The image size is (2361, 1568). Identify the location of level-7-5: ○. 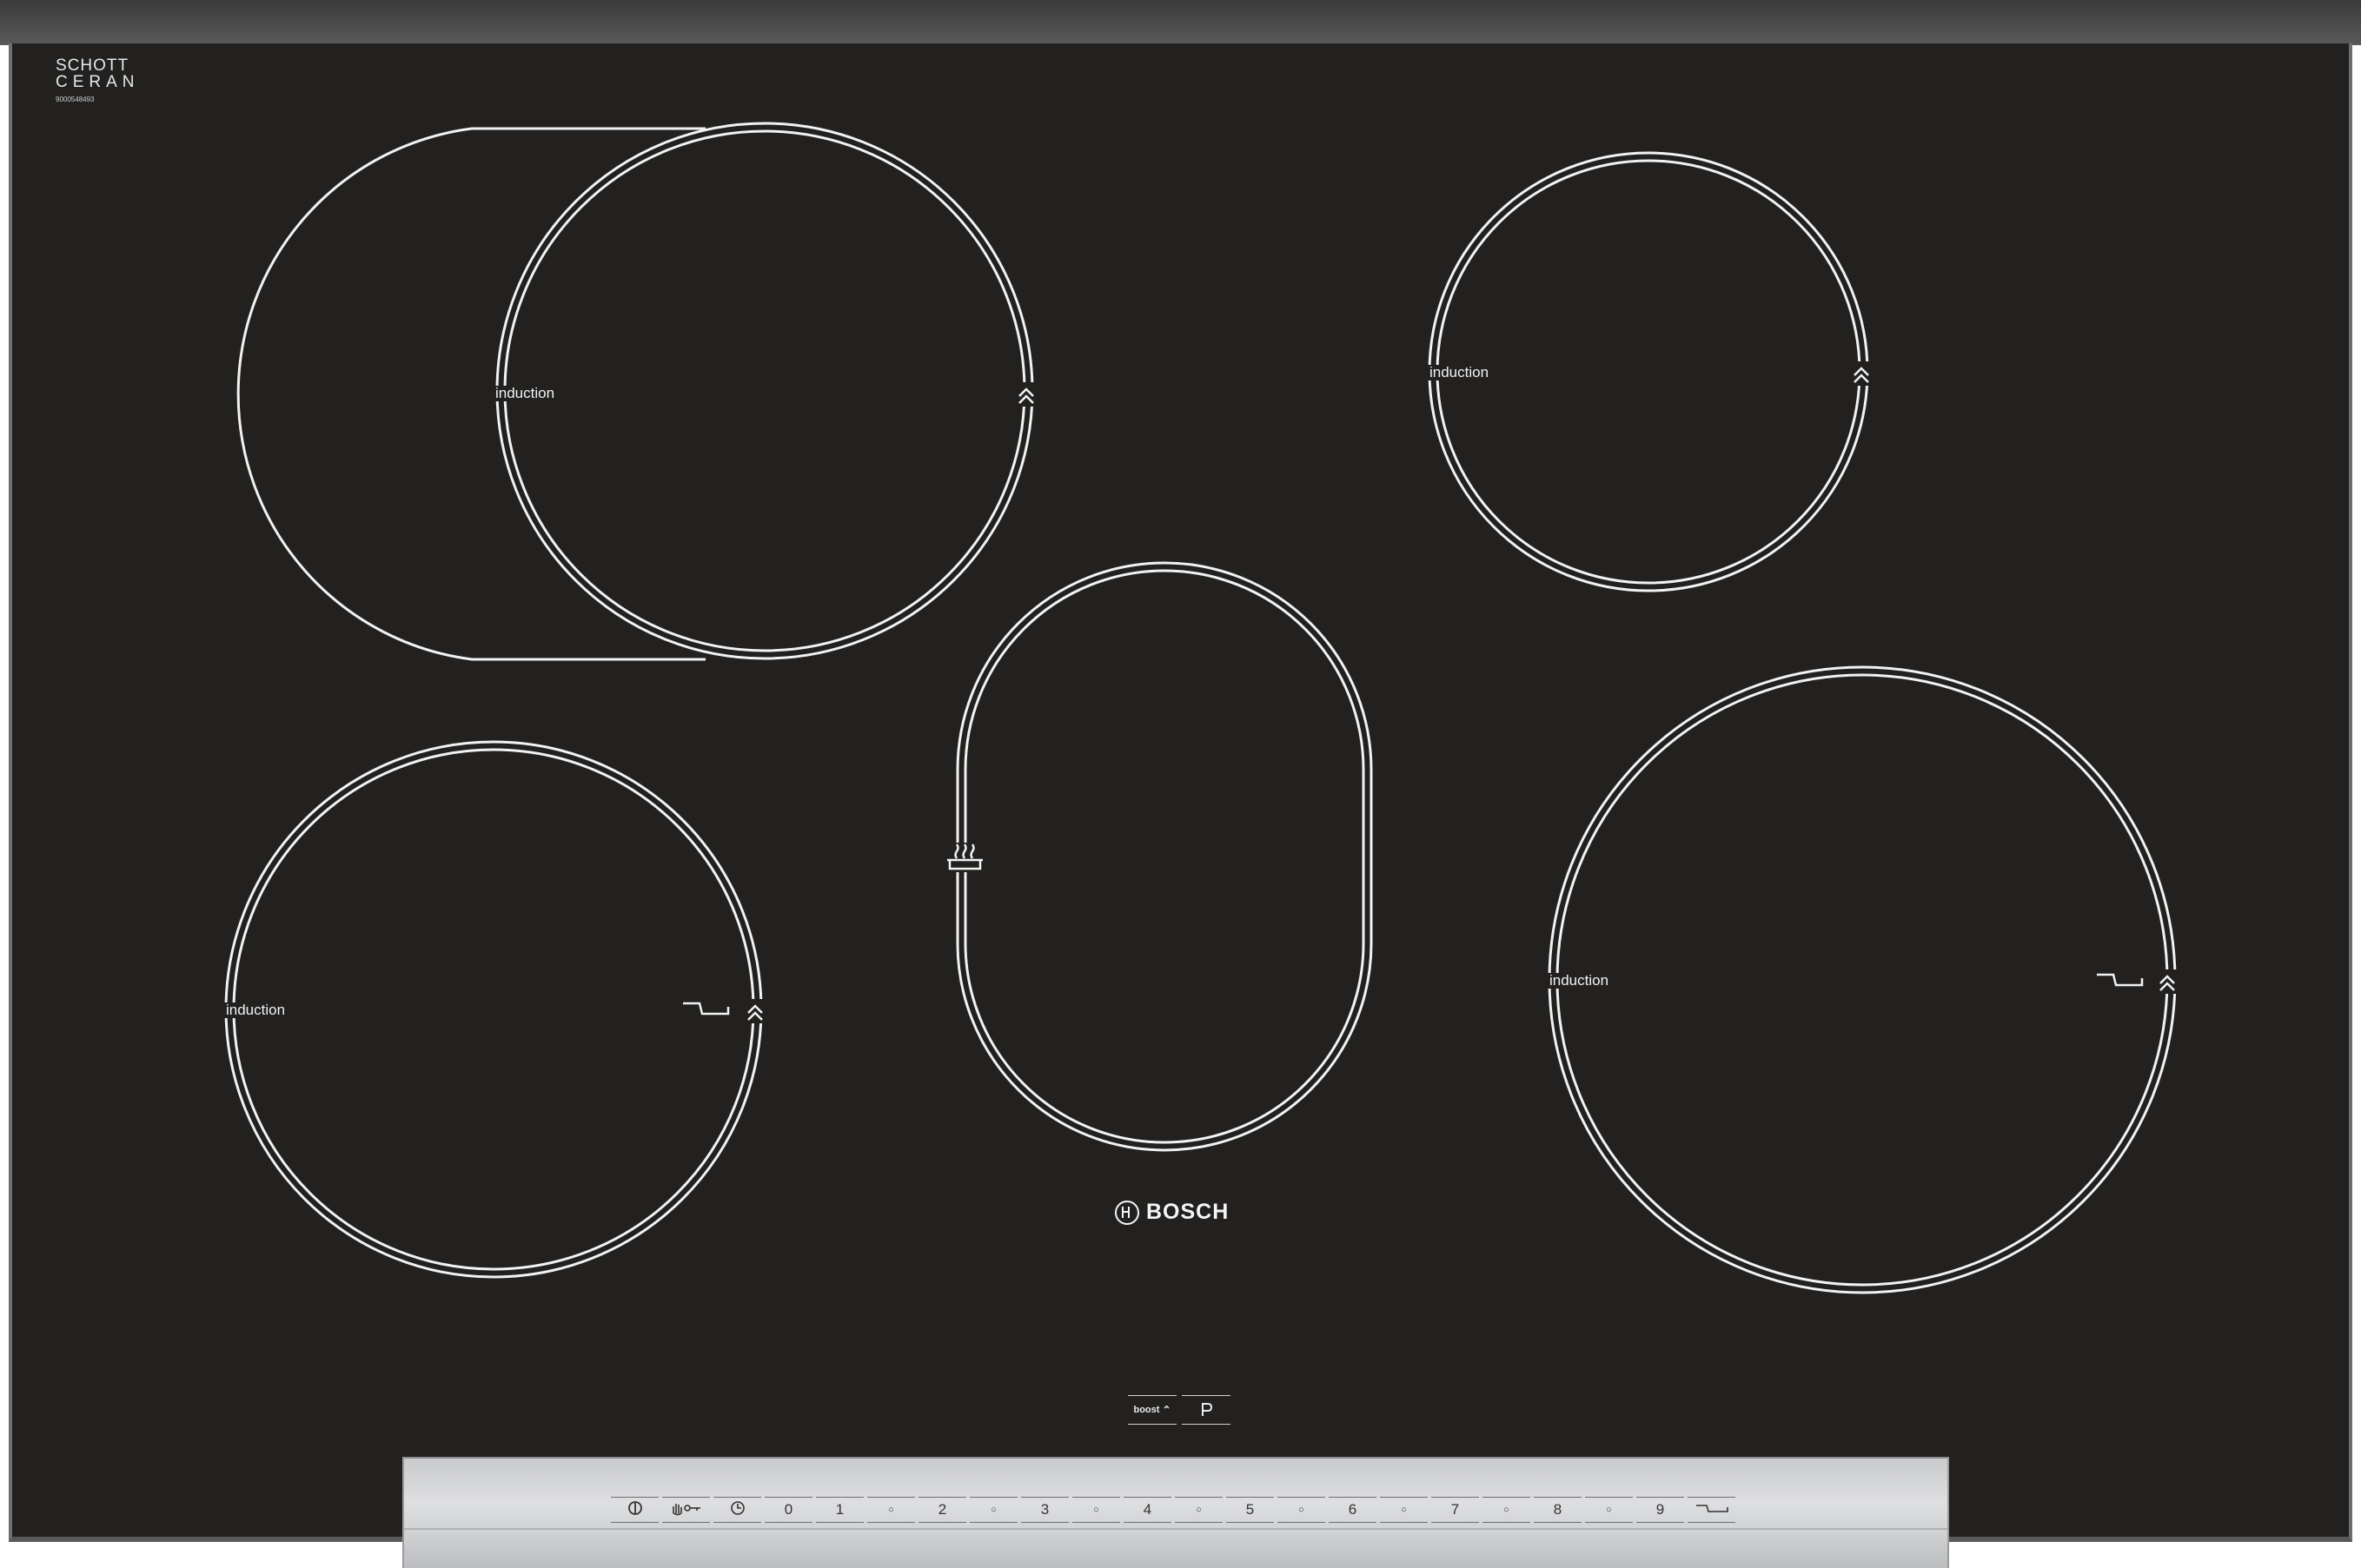
(1506, 1510).